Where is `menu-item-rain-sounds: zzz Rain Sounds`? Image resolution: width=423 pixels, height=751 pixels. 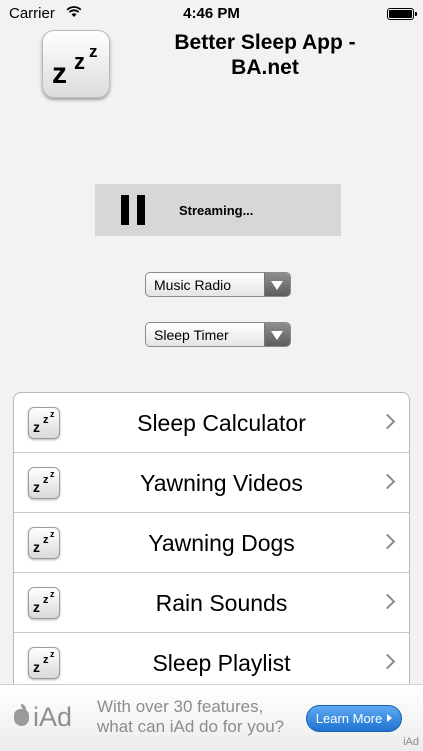 menu-item-rain-sounds: zzz Rain Sounds is located at coordinates (211, 603).